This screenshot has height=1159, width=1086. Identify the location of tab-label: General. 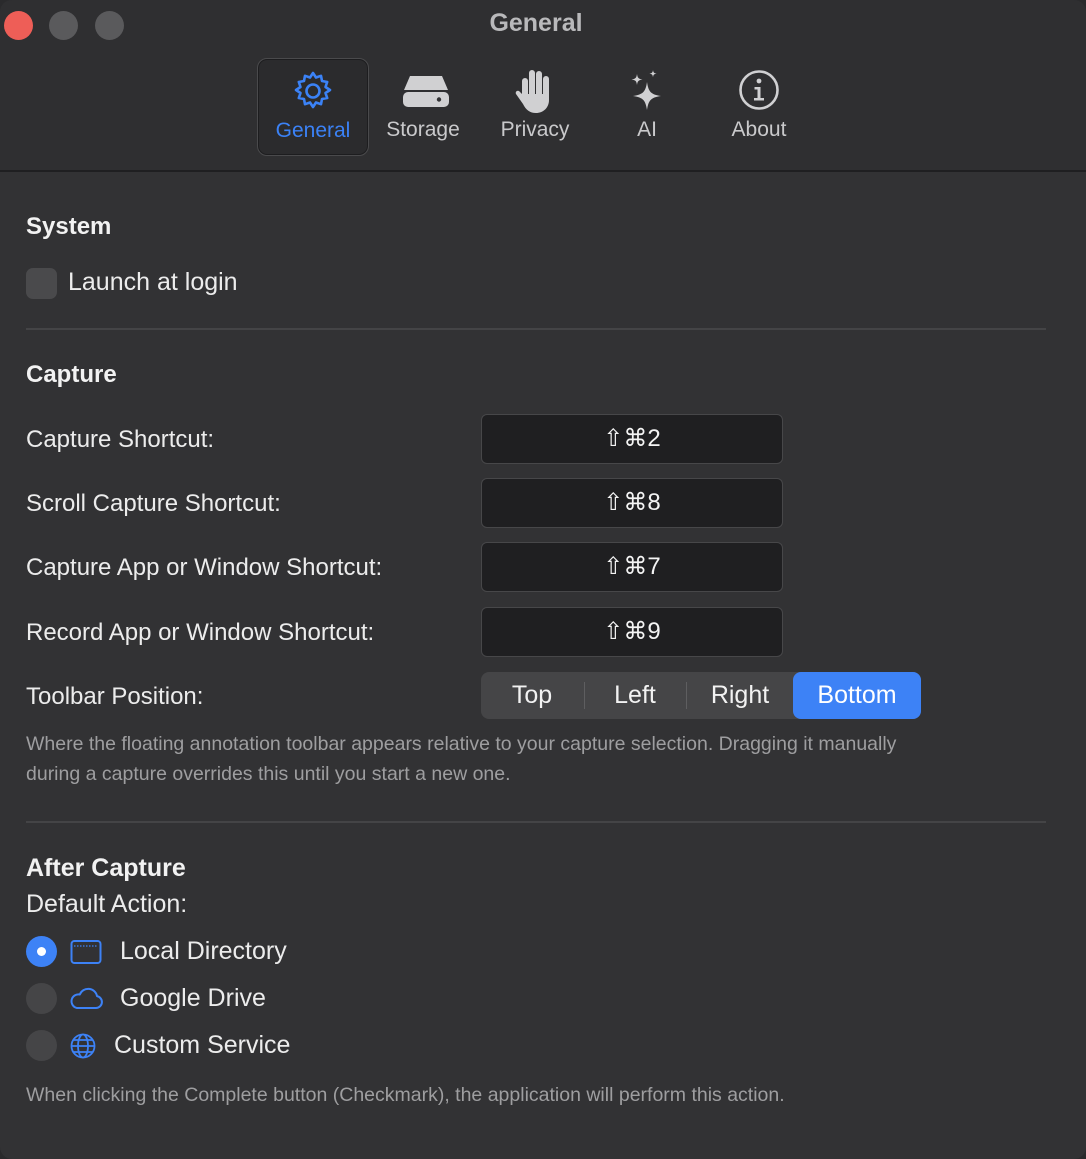
(313, 130).